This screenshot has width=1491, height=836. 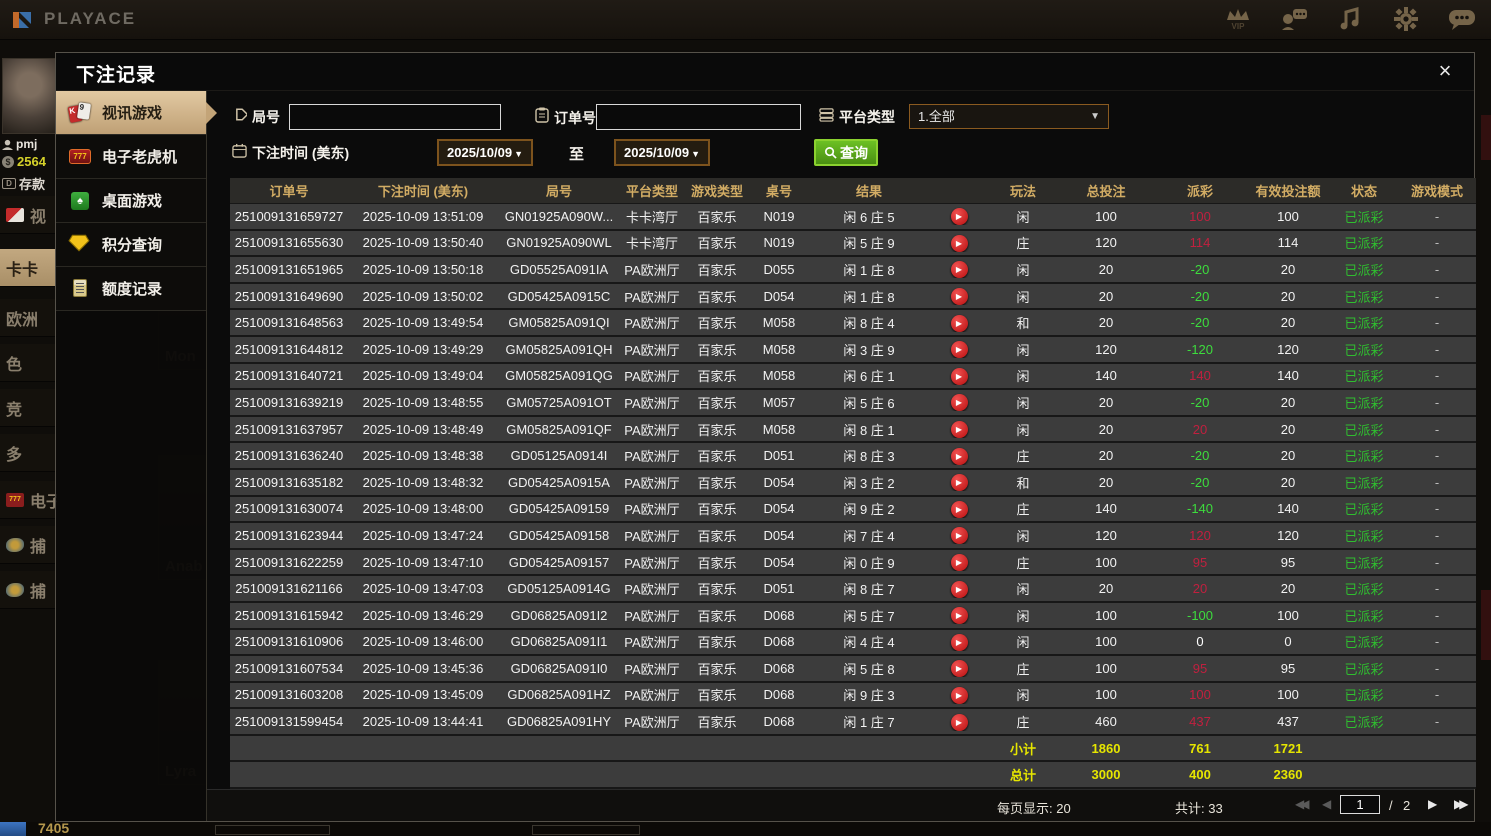 I want to click on calendar-icon, so click(x=239, y=153).